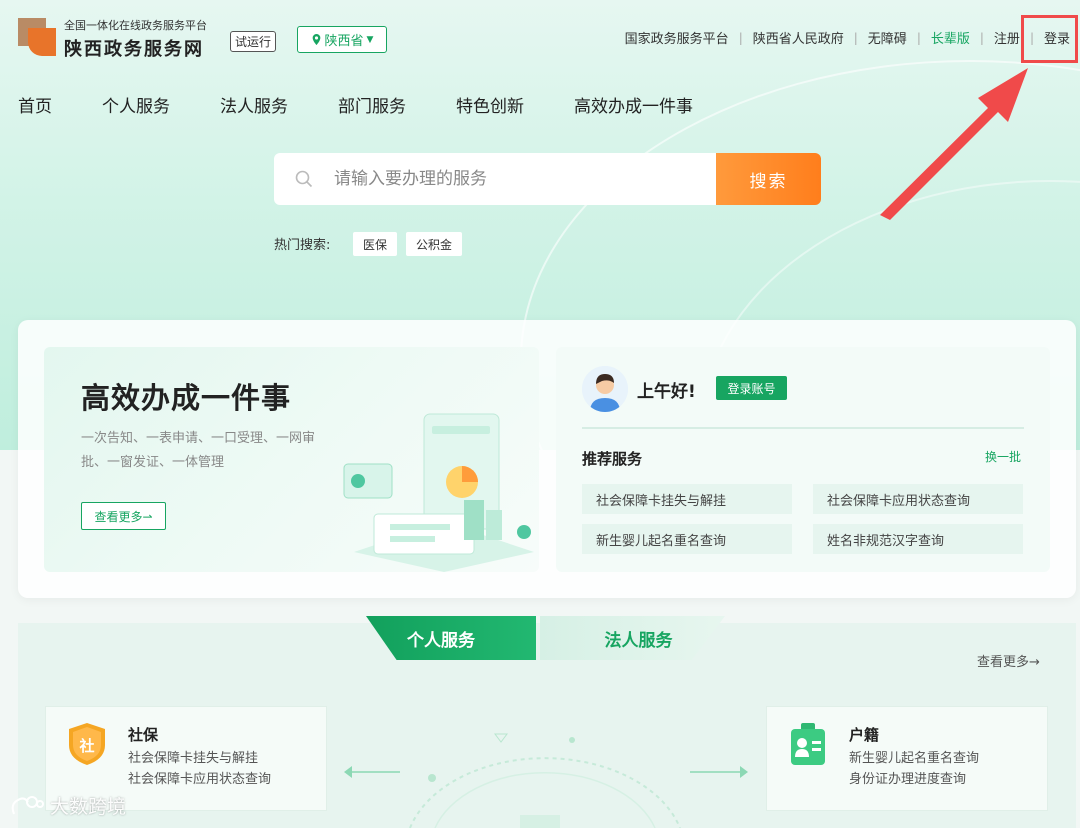 The height and width of the screenshot is (828, 1080). Describe the element at coordinates (798, 37) in the screenshot. I see `link-provincial-government: 陕西省人民政府` at that location.